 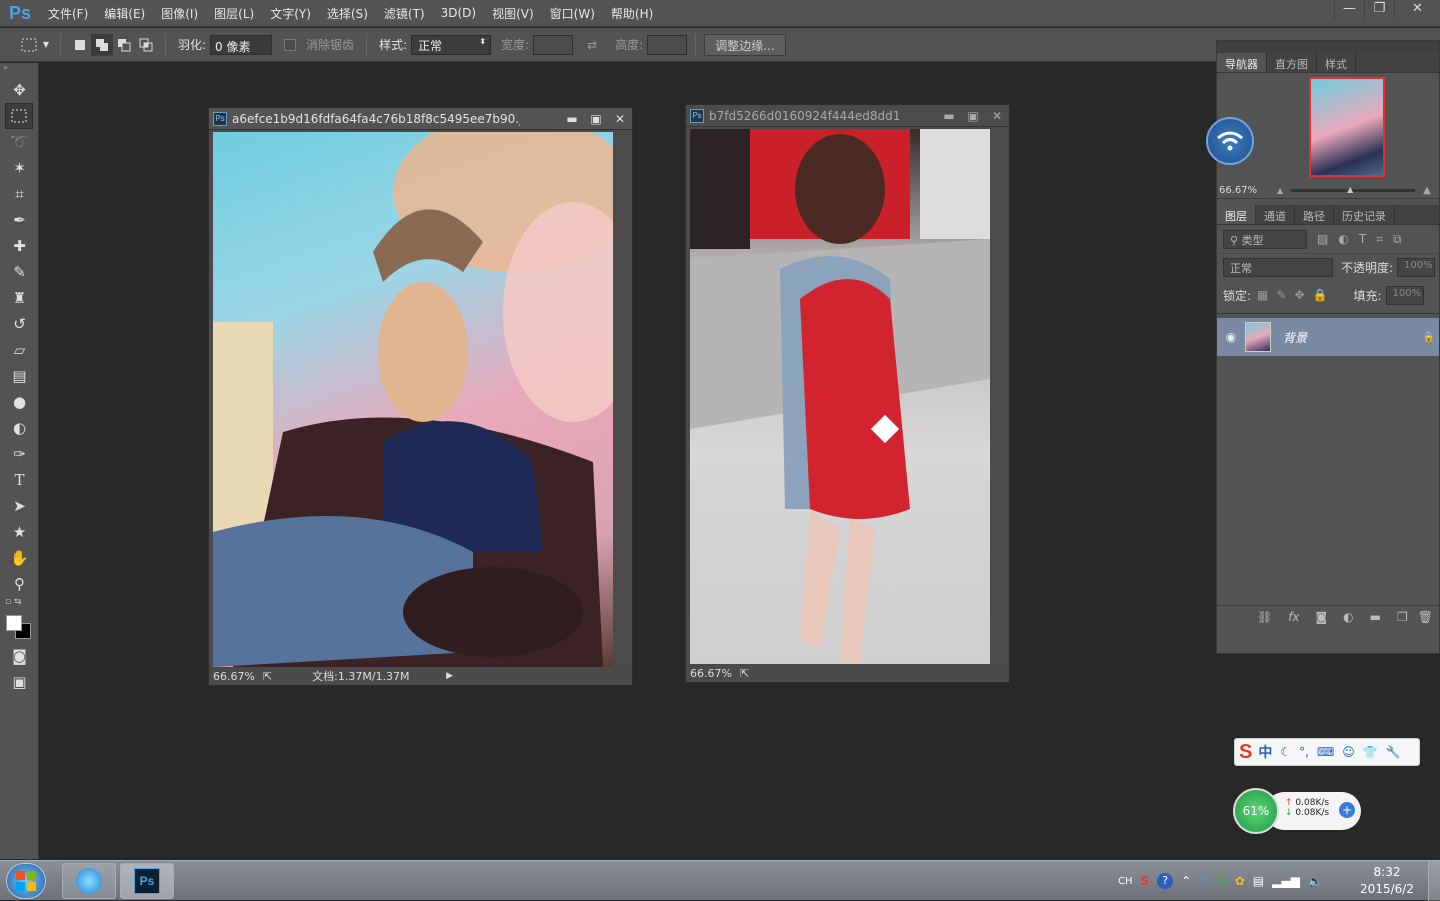 What do you see at coordinates (1186, 881) in the screenshot?
I see `tray-expand-icon: ⌃` at bounding box center [1186, 881].